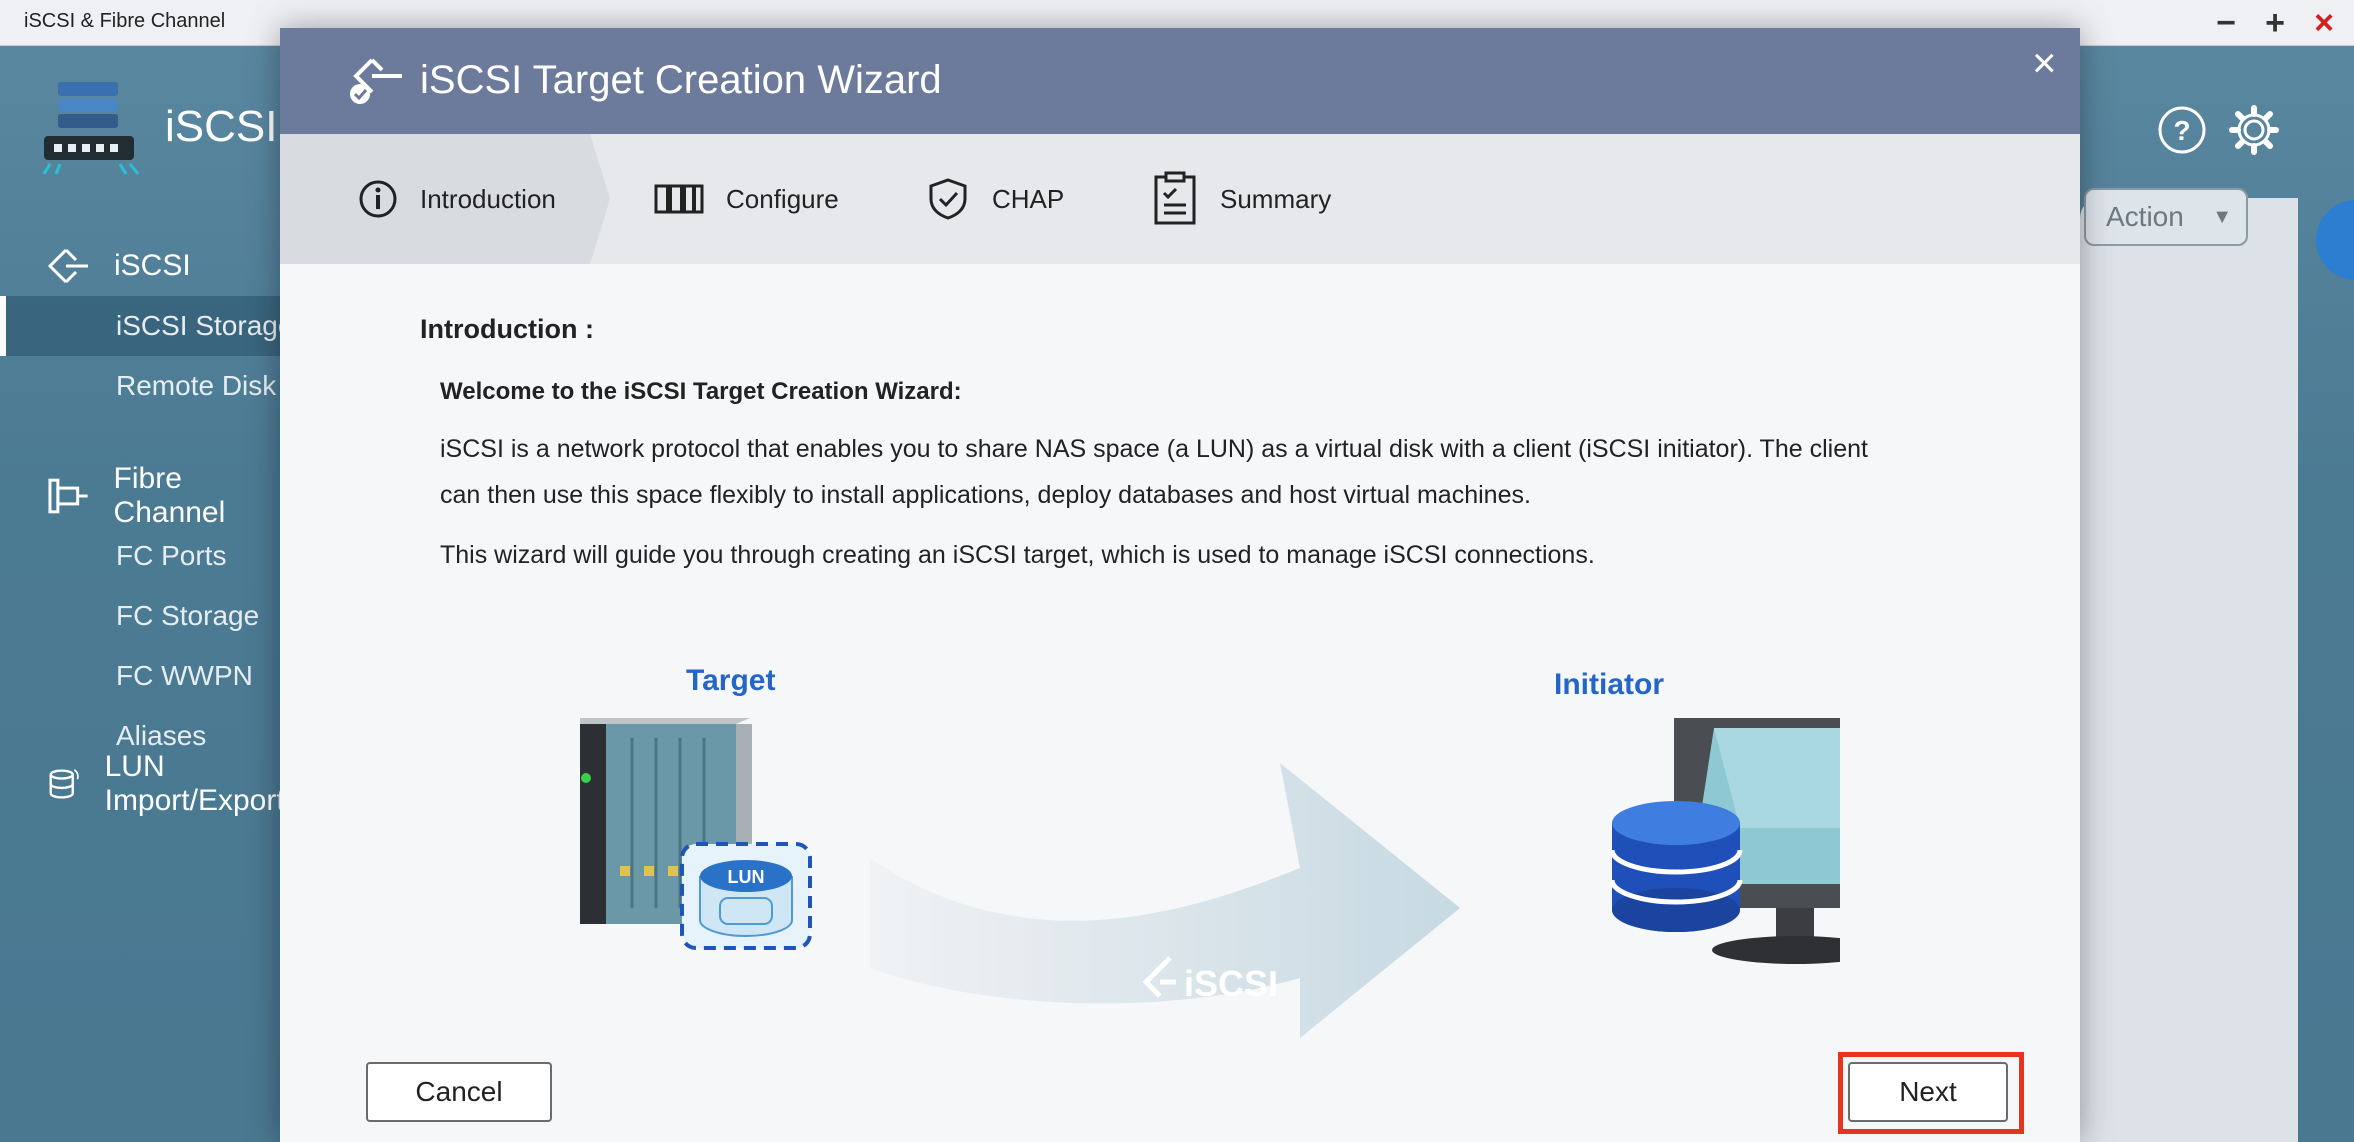  Describe the element at coordinates (2226, 23) in the screenshot. I see `minimize-button: −` at that location.